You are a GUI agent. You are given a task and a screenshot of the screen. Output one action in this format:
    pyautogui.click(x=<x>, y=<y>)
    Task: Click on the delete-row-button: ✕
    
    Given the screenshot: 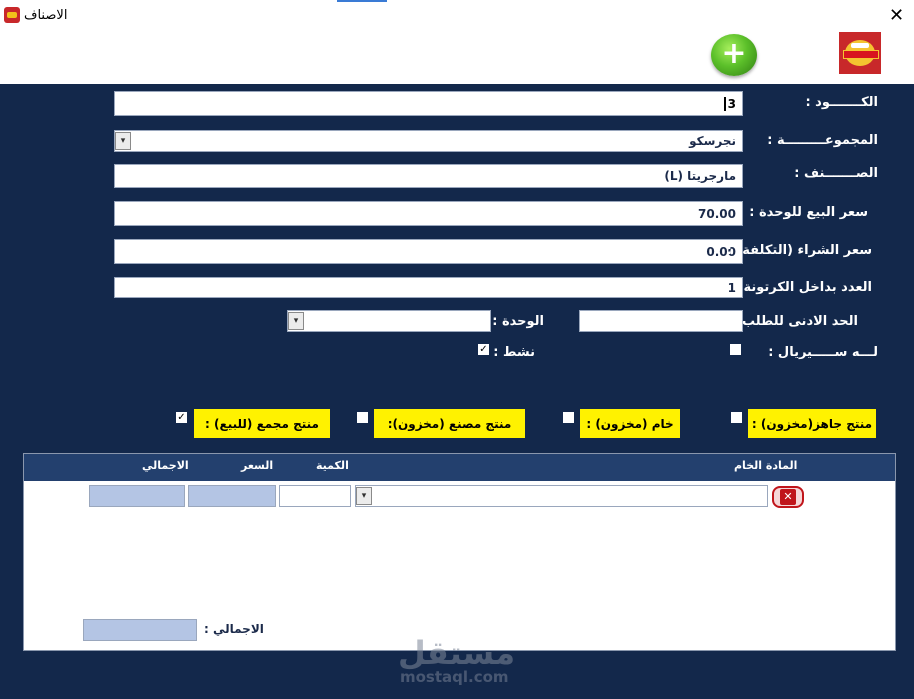 What is the action you would take?
    pyautogui.click(x=788, y=497)
    